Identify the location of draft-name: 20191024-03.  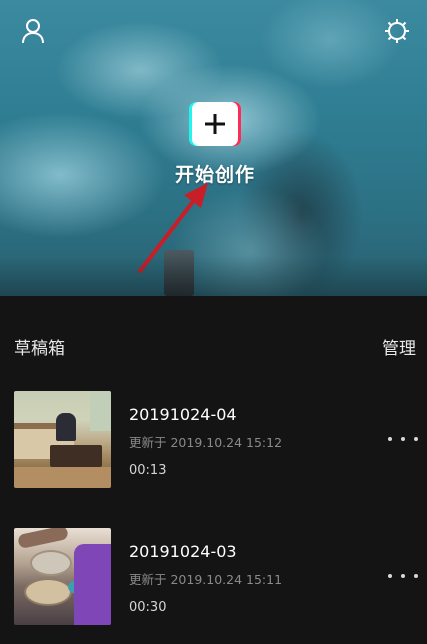
(183, 551).